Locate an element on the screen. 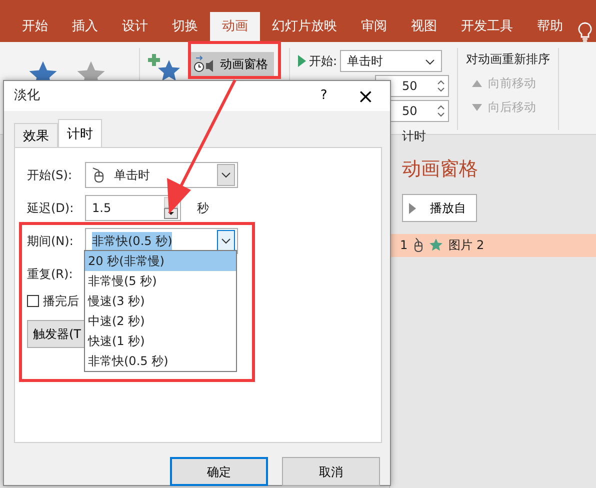  dropdown-option: 20 秒(非常慢) is located at coordinates (160, 261).